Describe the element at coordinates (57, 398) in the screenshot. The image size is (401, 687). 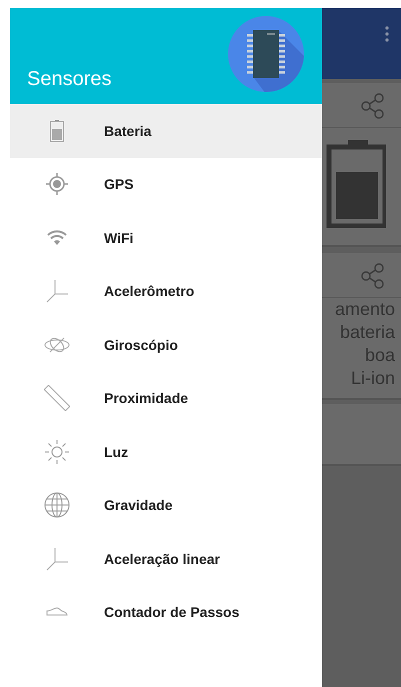
I see `ruler-icon` at that location.